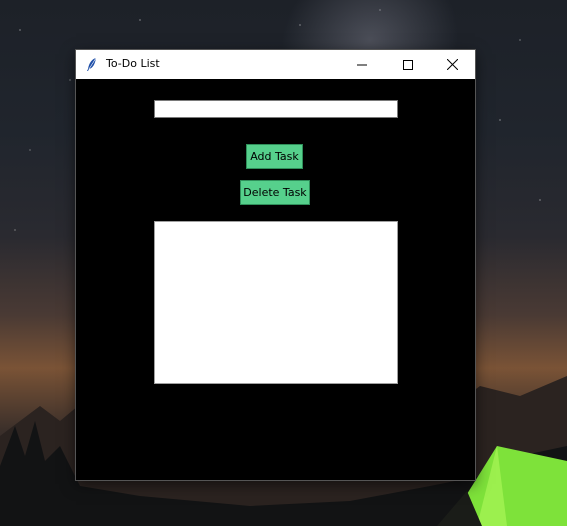 This screenshot has width=567, height=526. What do you see at coordinates (133, 63) in the screenshot?
I see `window-title: To-Do List` at bounding box center [133, 63].